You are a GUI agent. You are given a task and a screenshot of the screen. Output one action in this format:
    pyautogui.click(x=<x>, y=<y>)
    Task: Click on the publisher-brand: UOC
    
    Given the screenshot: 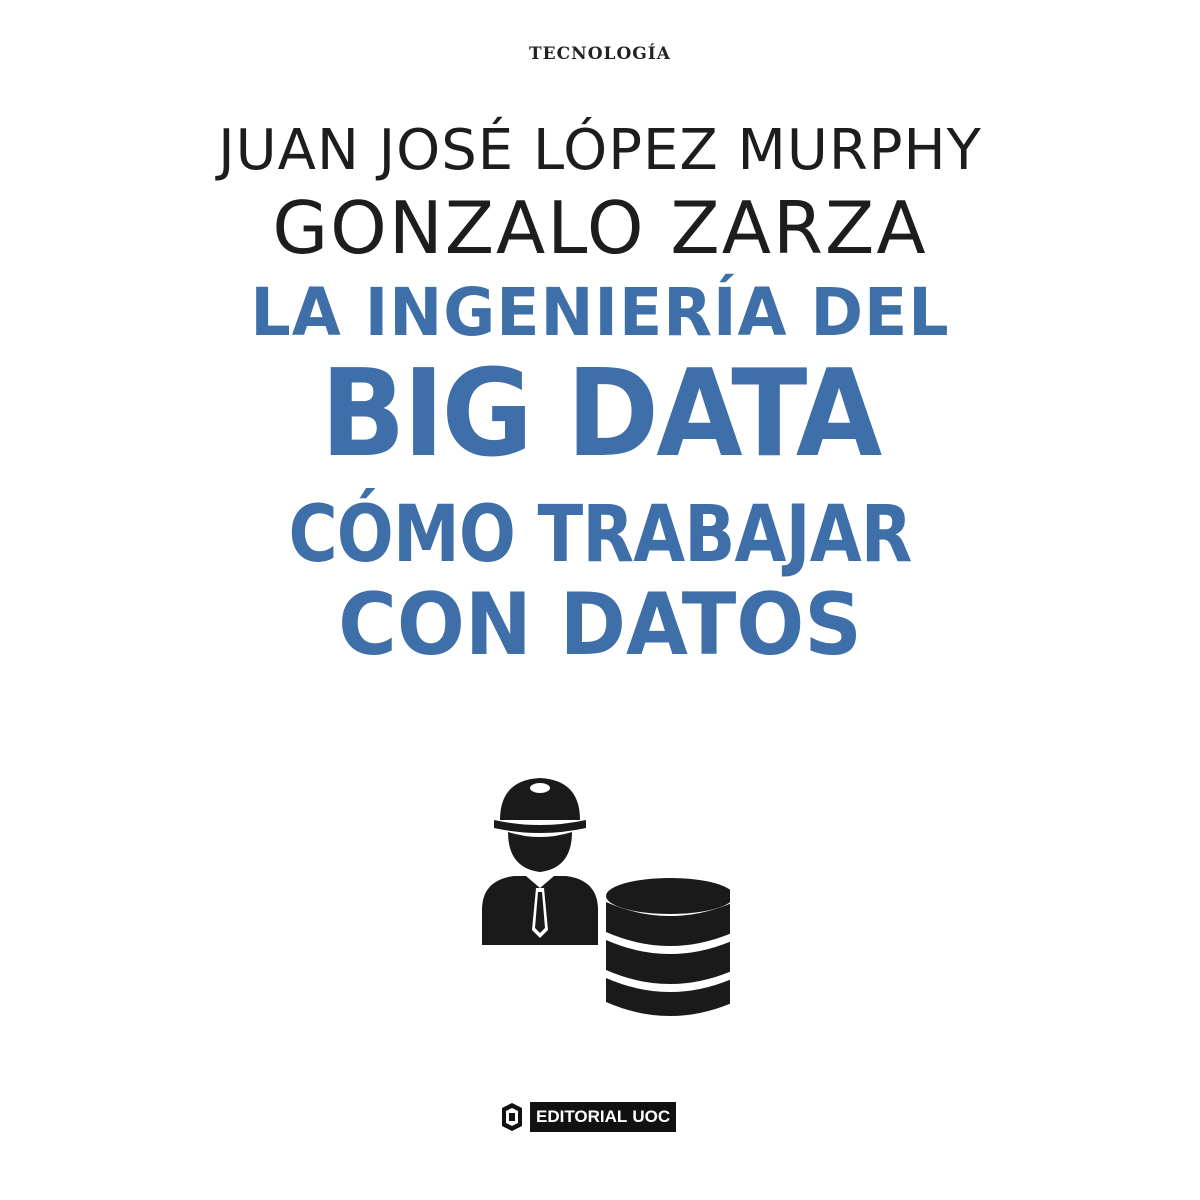 What is the action you would take?
    pyautogui.click(x=651, y=1116)
    